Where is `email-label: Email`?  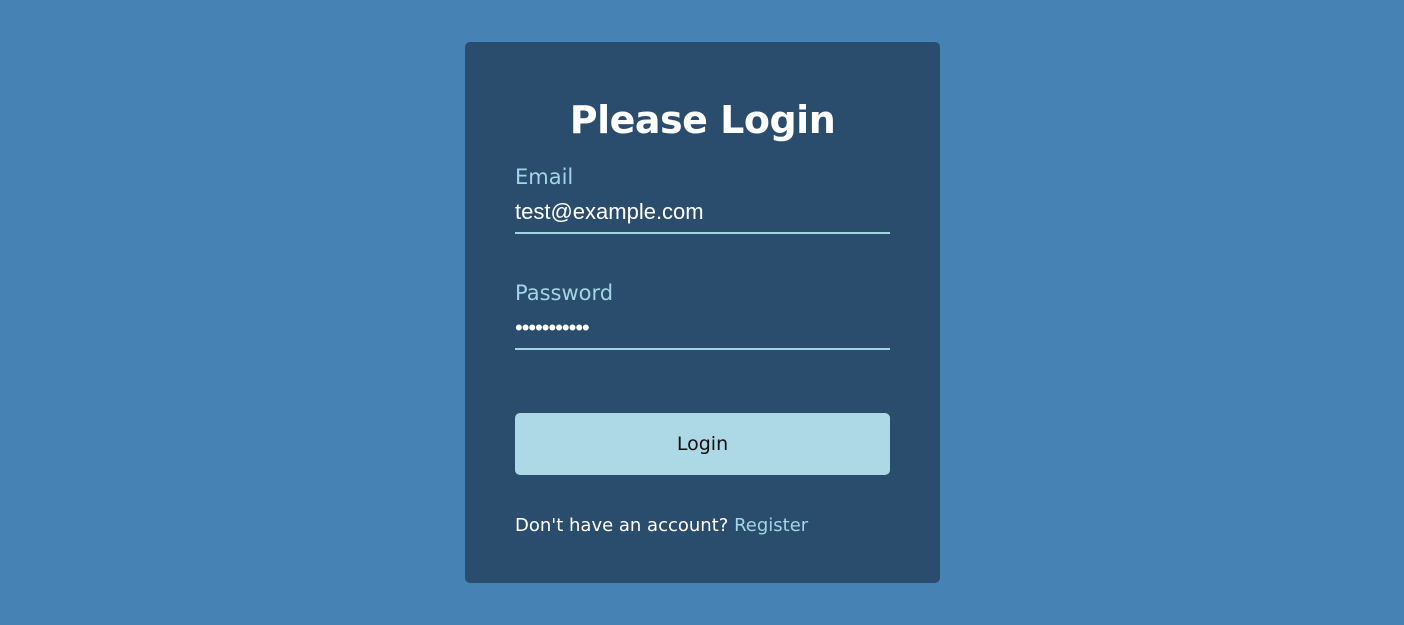 email-label: Email is located at coordinates (544, 177).